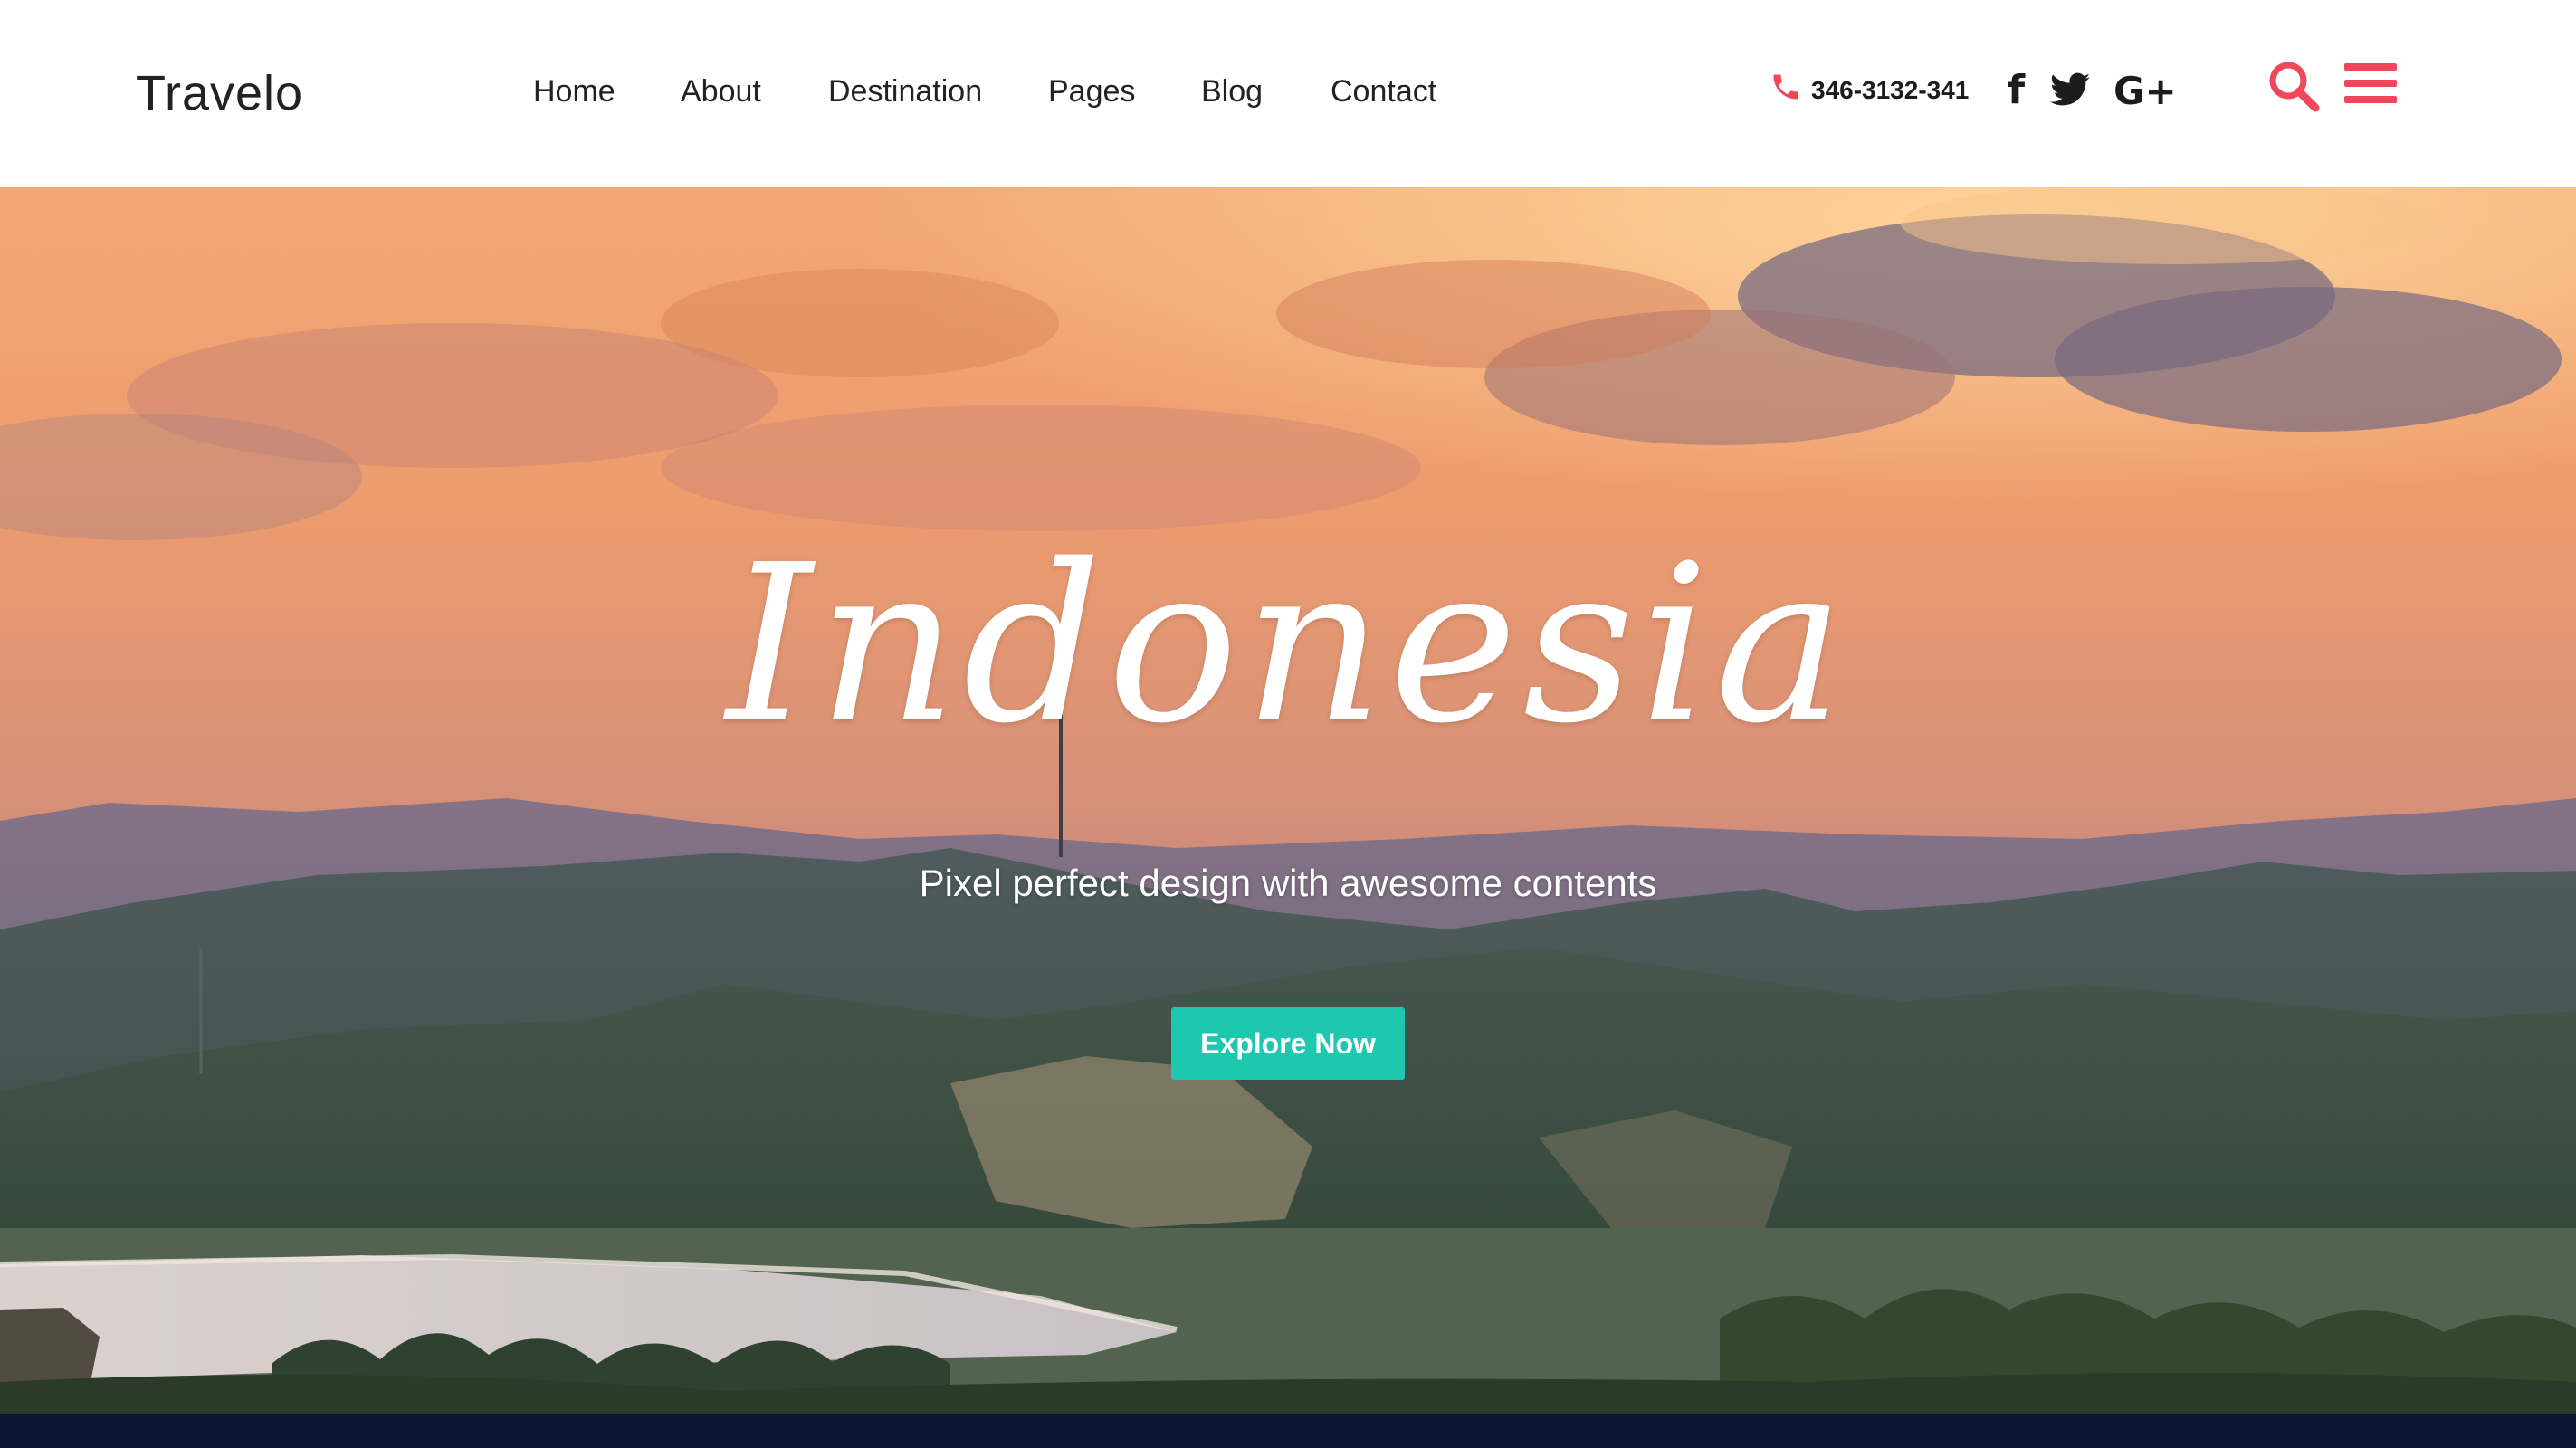 Image resolution: width=2576 pixels, height=1448 pixels. Describe the element at coordinates (2070, 89) in the screenshot. I see `twitter-icon` at that location.